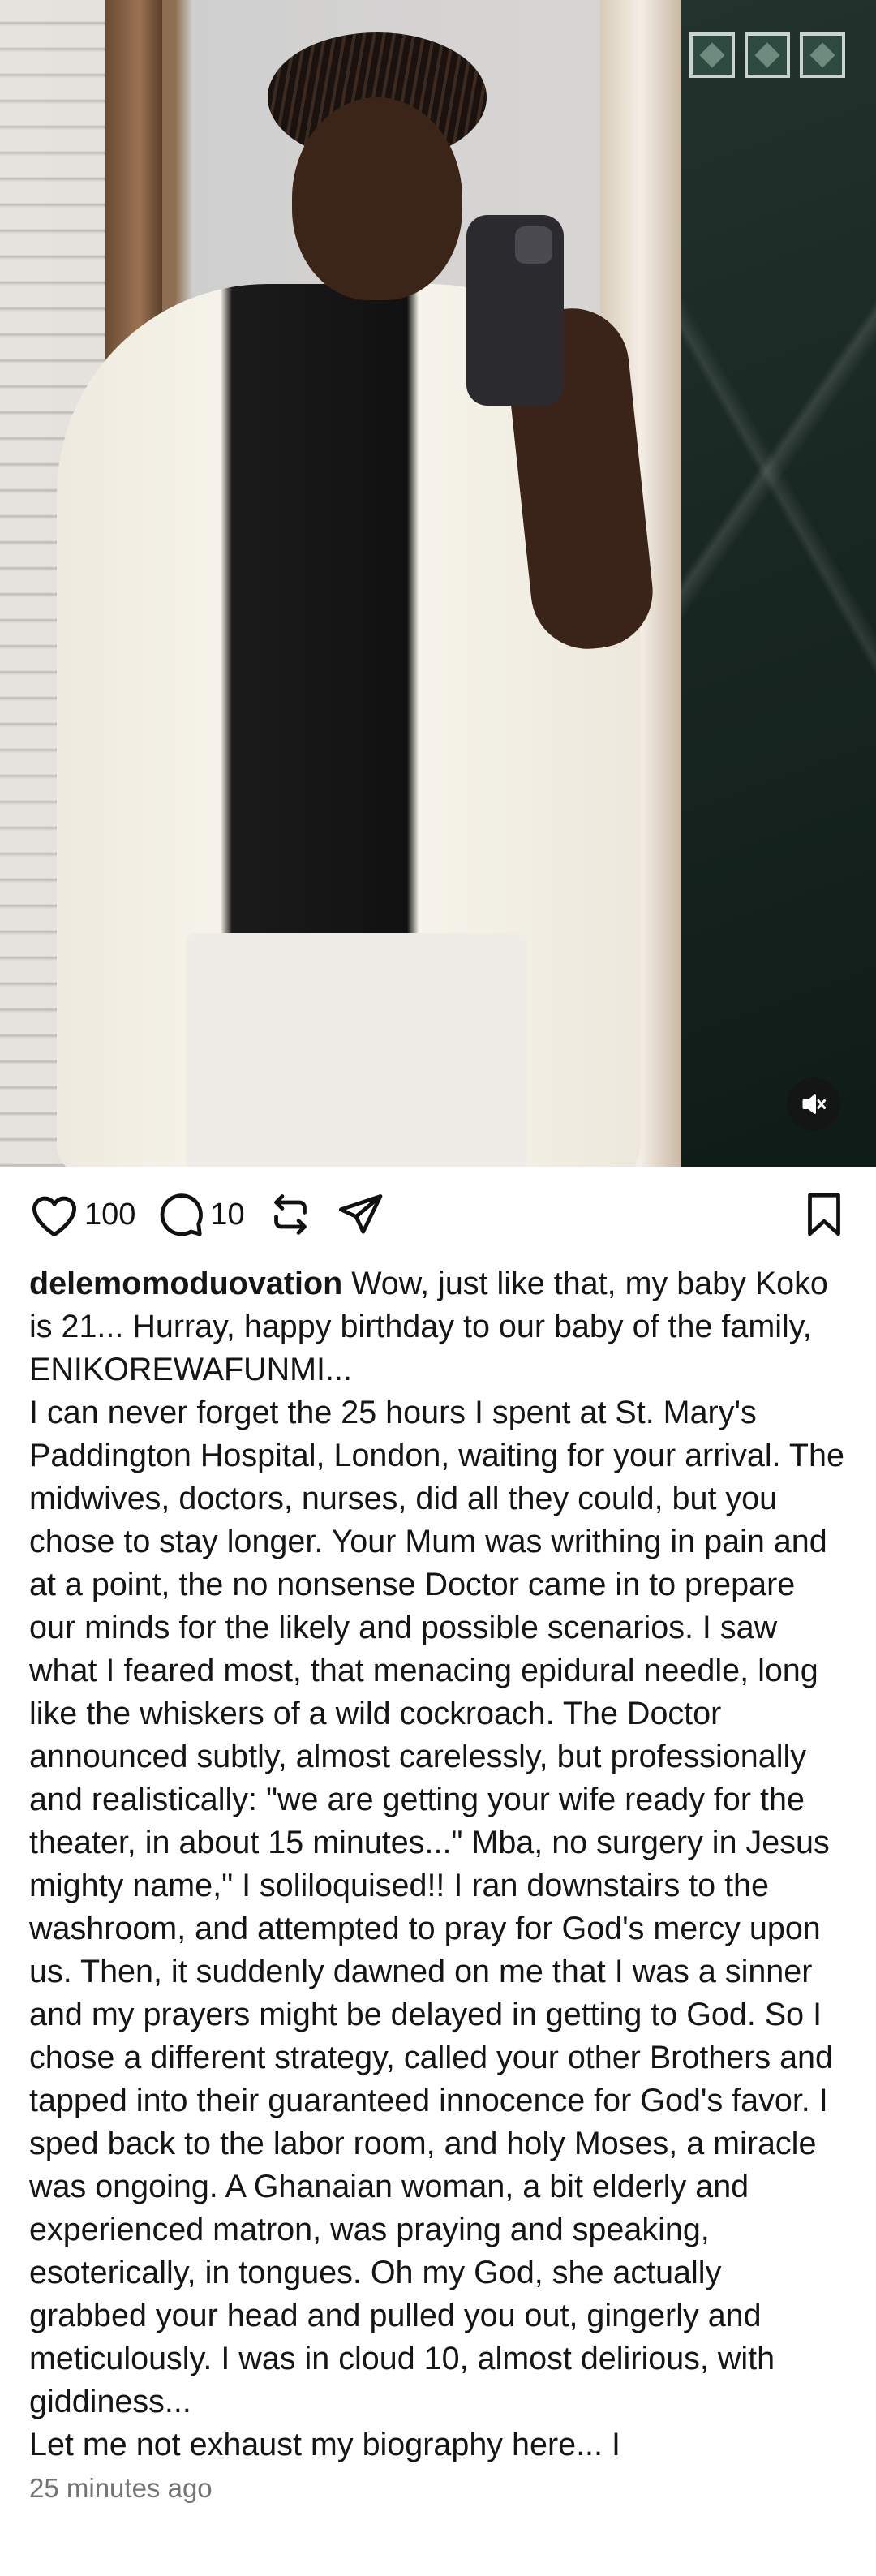 Image resolution: width=876 pixels, height=2576 pixels. Describe the element at coordinates (185, 1283) in the screenshot. I see `username-link: delemomoduovation` at that location.